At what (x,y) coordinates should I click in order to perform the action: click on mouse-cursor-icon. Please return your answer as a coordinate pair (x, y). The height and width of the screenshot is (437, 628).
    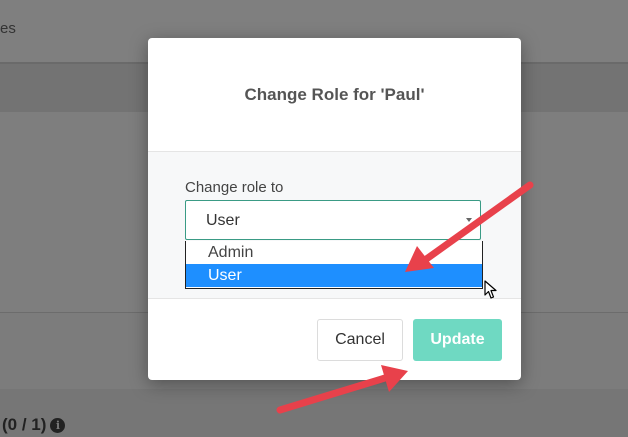
    Looking at the image, I should click on (490, 289).